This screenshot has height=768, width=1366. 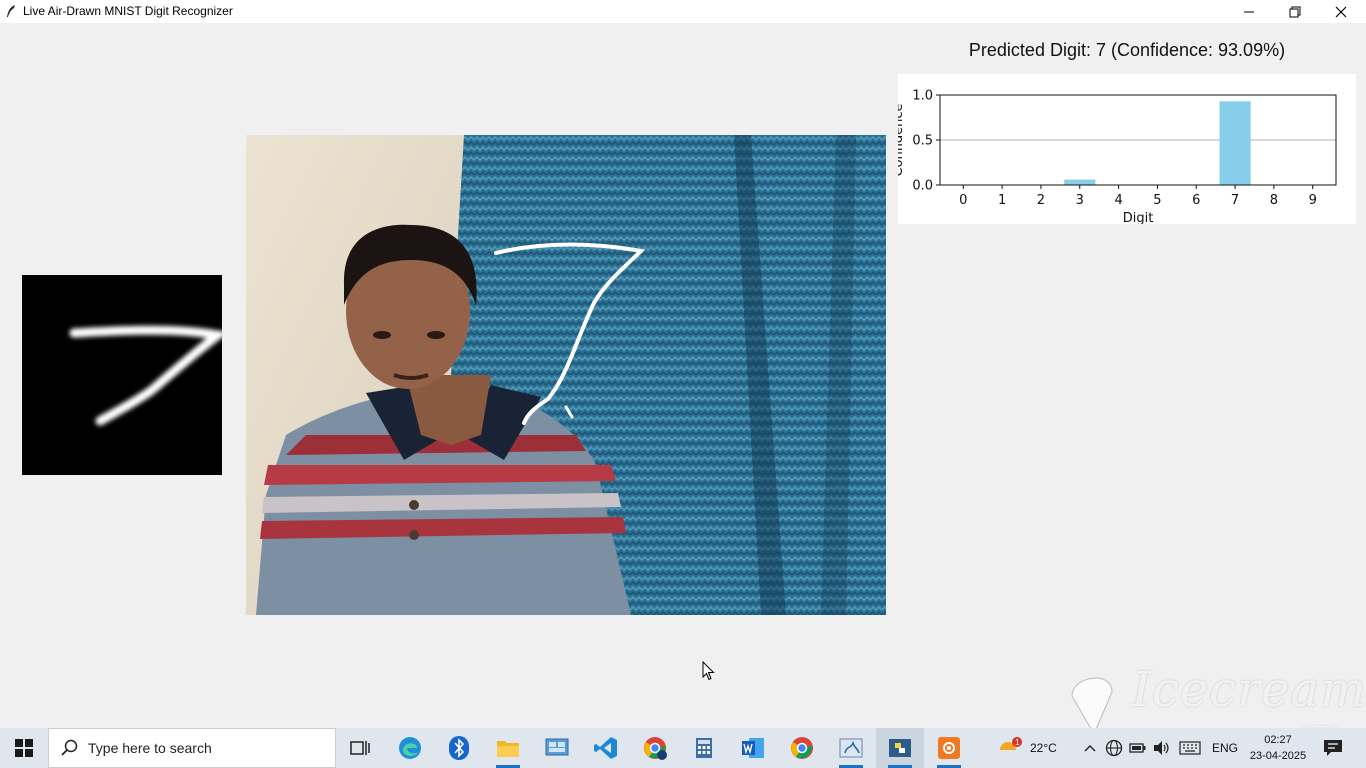 I want to click on globe-icon, so click(x=1114, y=748).